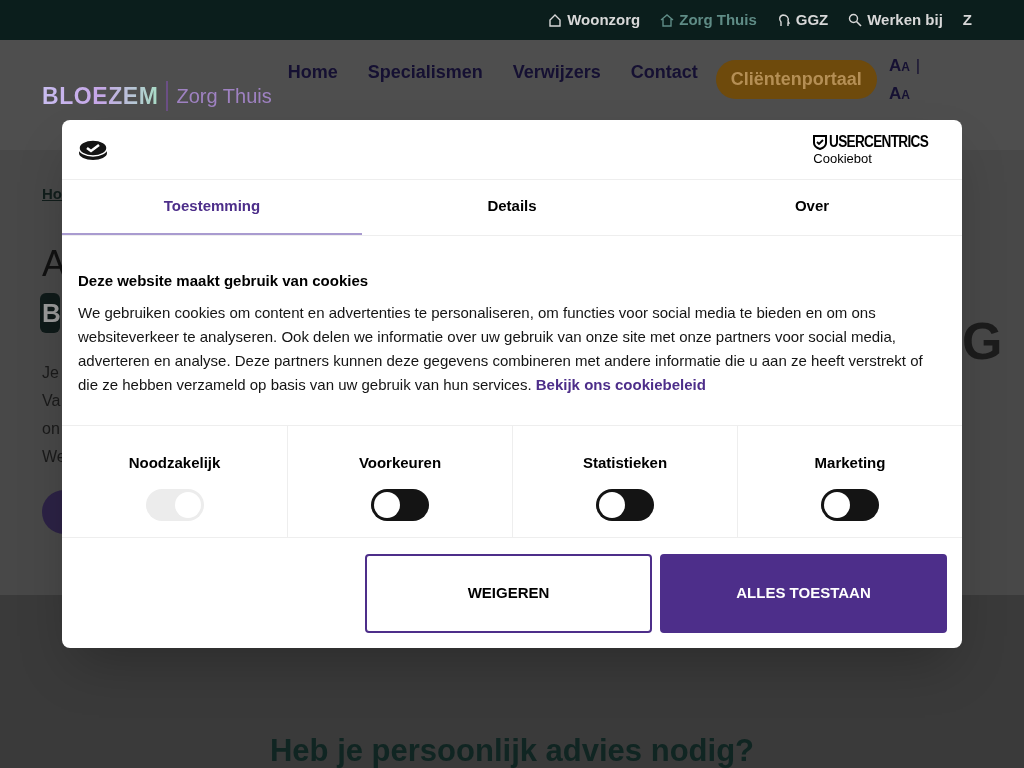  What do you see at coordinates (224, 97) in the screenshot?
I see `logo-subtitle: Zorg Thuis` at bounding box center [224, 97].